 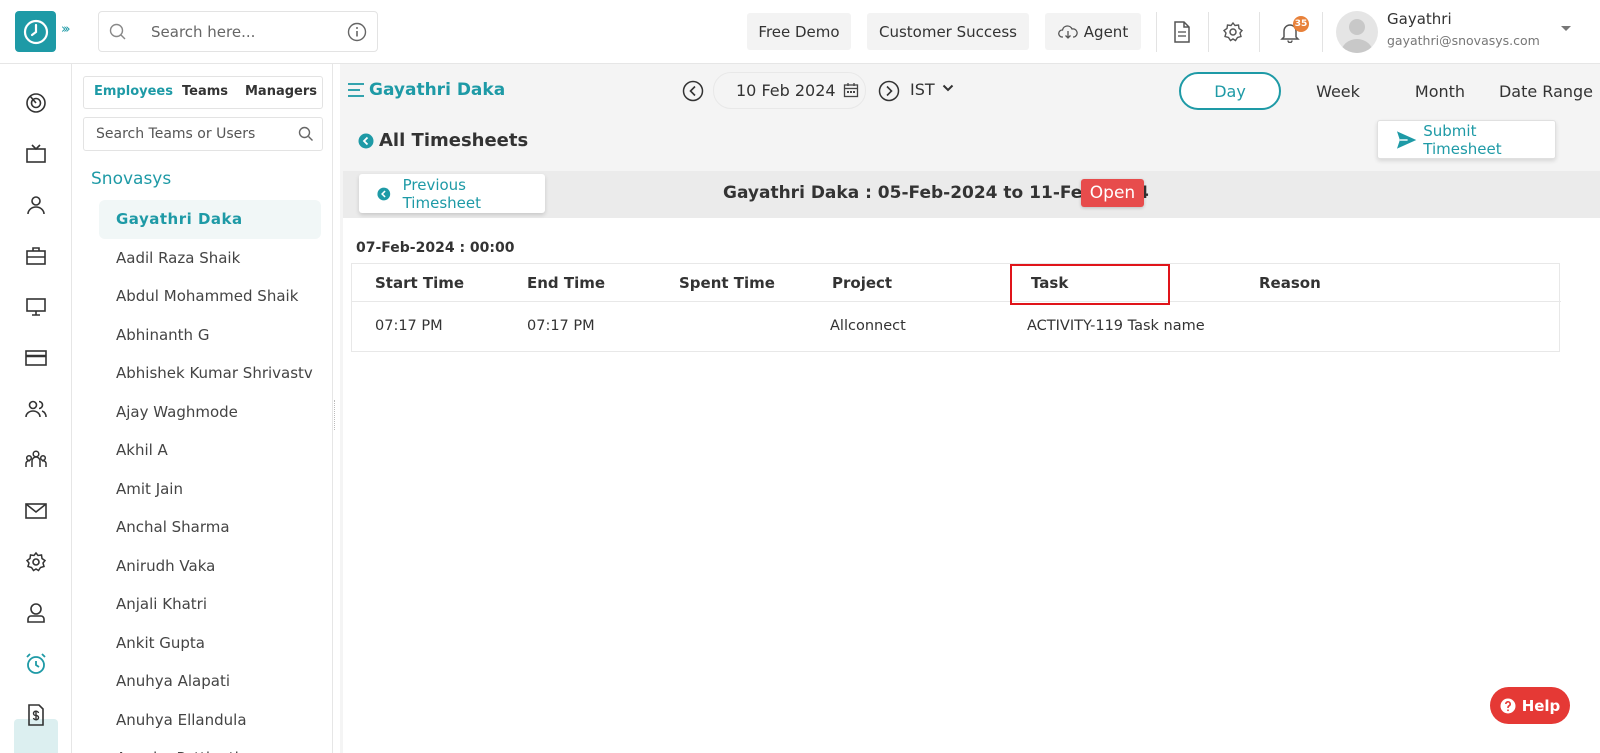 What do you see at coordinates (210, 489) in the screenshot?
I see `list-item: Amit Jain` at bounding box center [210, 489].